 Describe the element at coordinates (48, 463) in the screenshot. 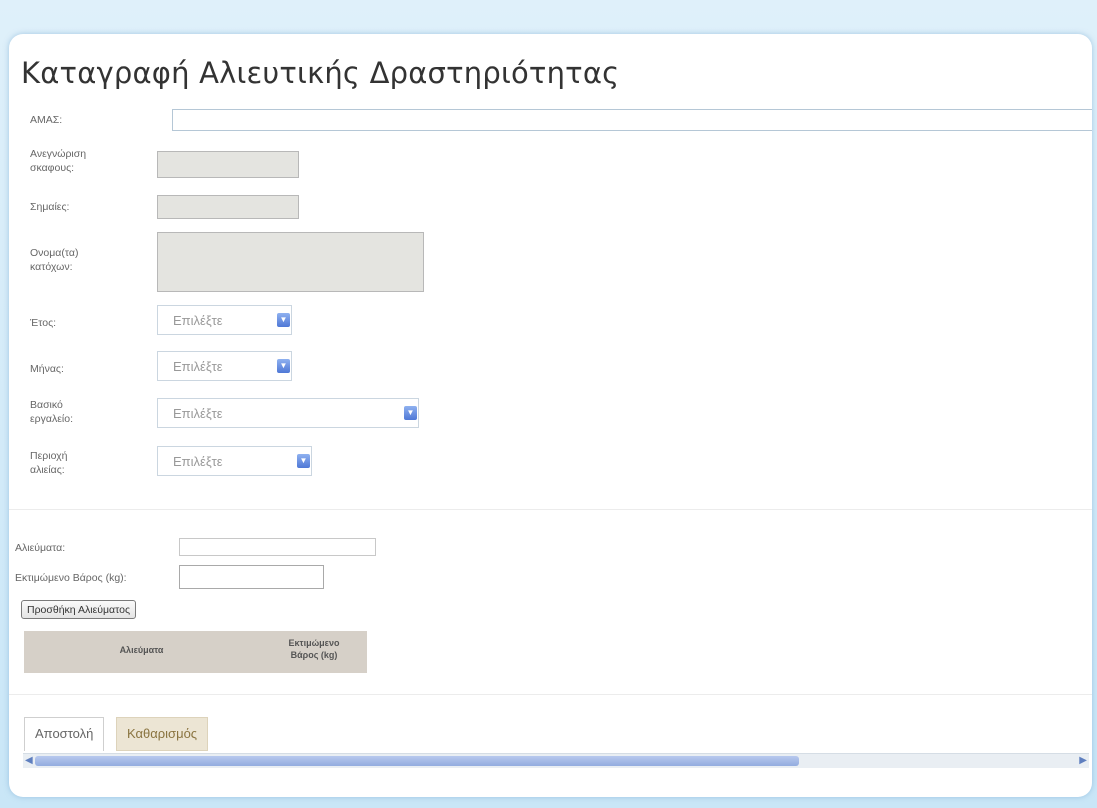

I see `area-label: Περιοχή αλιείας:` at that location.